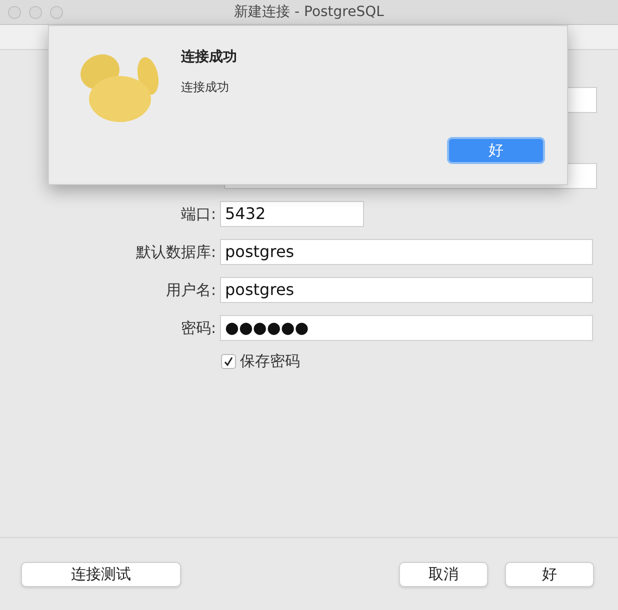 The width and height of the screenshot is (618, 610). Describe the element at coordinates (175, 252) in the screenshot. I see `field-label: 默认数据库:` at that location.